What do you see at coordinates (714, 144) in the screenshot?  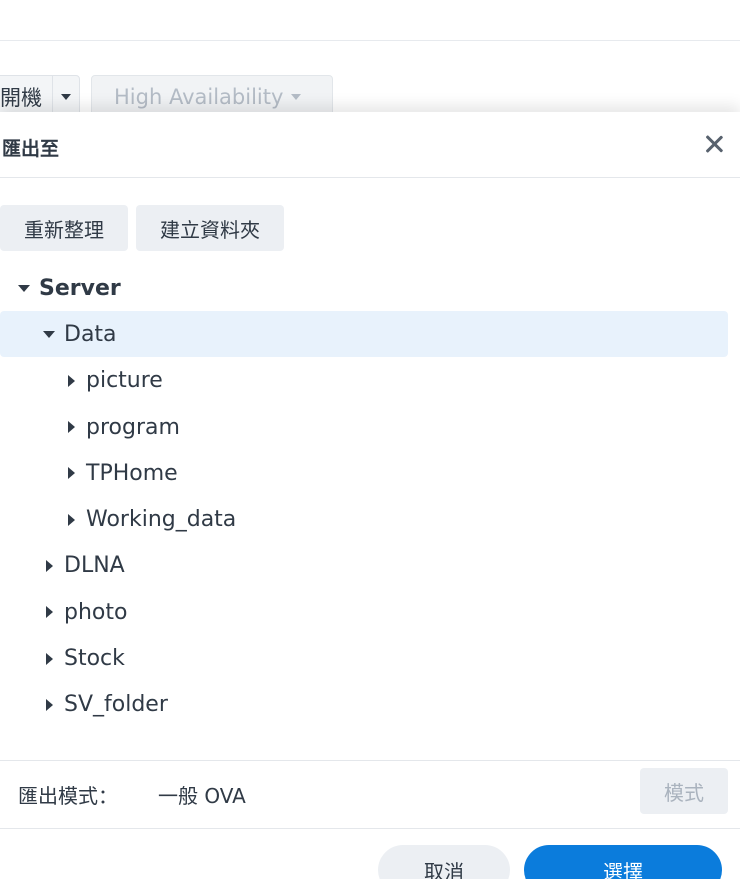 I see `close-icon` at bounding box center [714, 144].